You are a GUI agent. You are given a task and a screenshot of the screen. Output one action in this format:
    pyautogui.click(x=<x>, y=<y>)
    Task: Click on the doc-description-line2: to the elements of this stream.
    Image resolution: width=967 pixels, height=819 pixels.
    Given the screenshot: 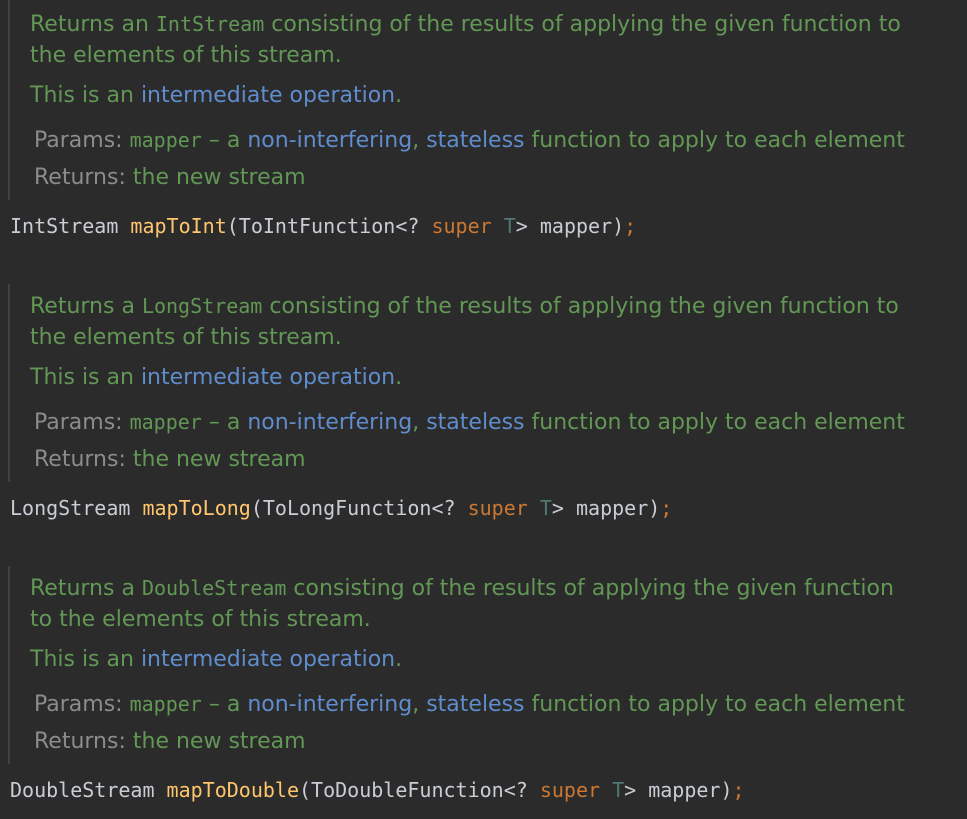 What is the action you would take?
    pyautogui.click(x=200, y=619)
    